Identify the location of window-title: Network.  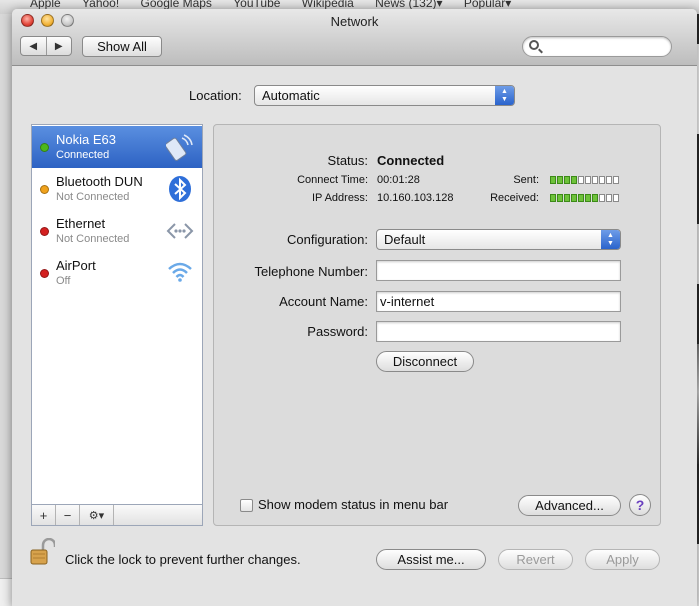
(354, 21).